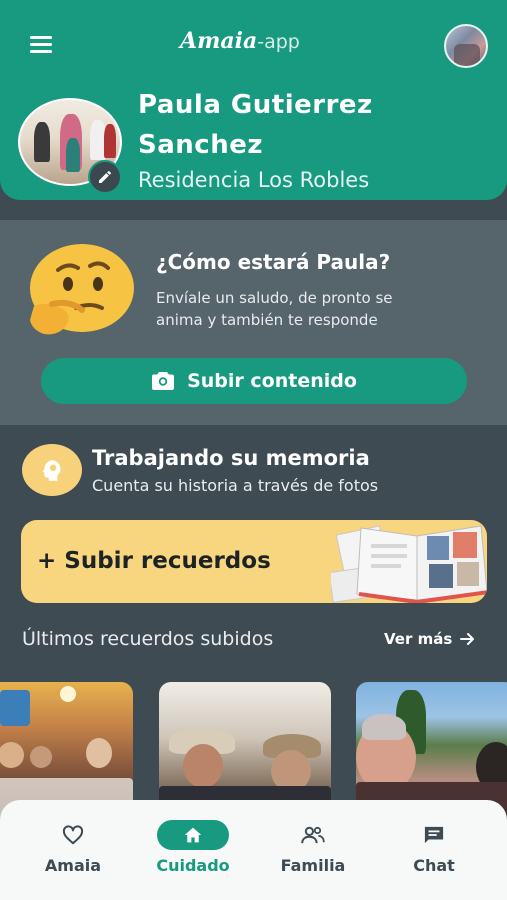  I want to click on nav-label-chat: Chat, so click(434, 865).